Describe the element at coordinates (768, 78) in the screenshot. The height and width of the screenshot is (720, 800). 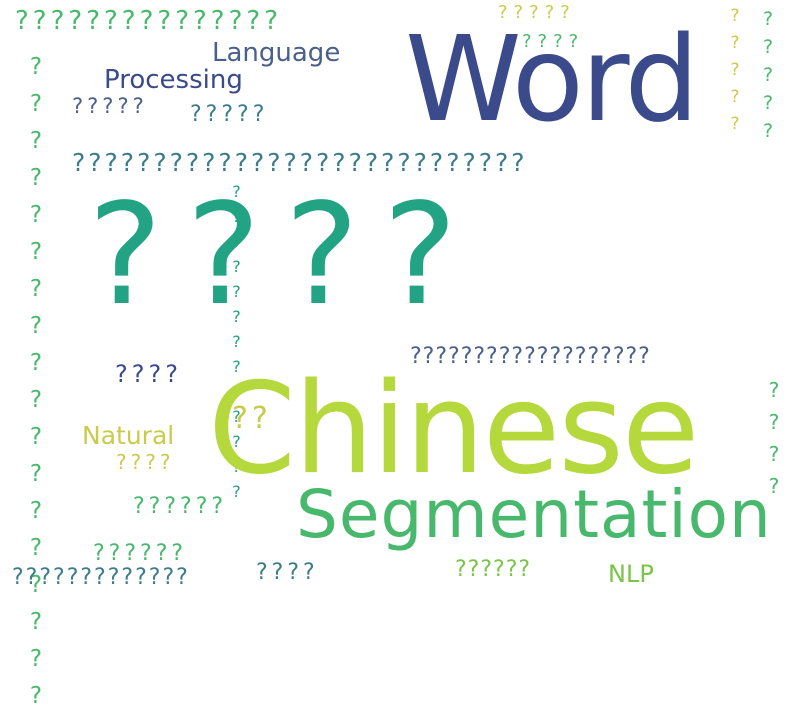
I see `word-vertical-right-b: ?????` at that location.